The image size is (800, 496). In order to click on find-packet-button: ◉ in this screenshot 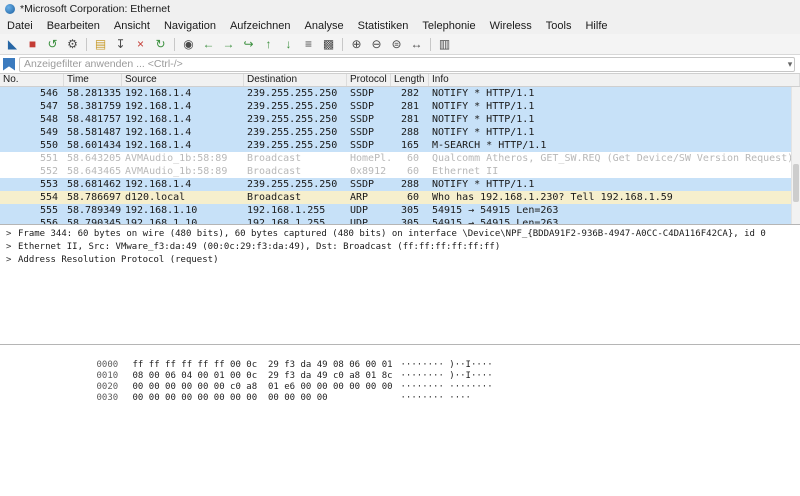, I will do `click(188, 44)`.